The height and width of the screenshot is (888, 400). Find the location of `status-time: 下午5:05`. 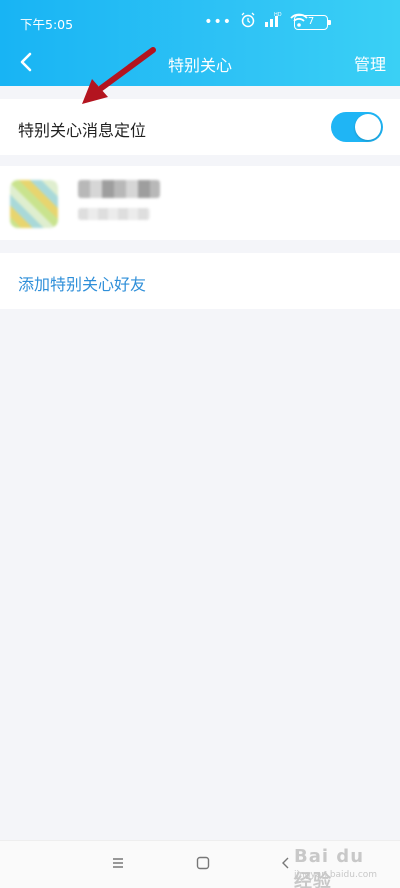

status-time: 下午5:05 is located at coordinates (47, 24).